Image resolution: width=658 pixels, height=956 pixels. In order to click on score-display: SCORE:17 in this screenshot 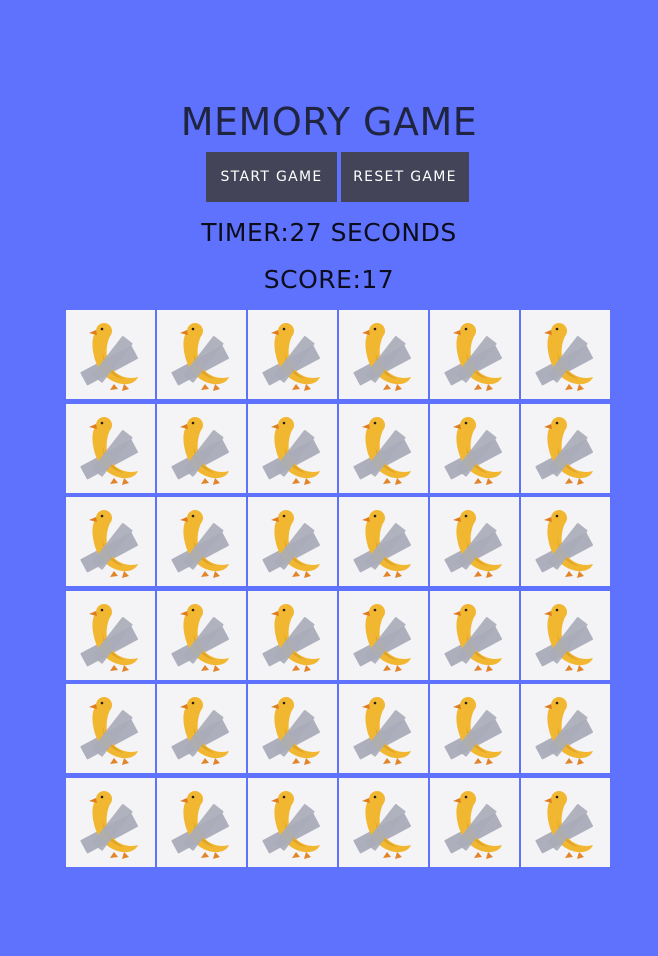, I will do `click(329, 280)`.